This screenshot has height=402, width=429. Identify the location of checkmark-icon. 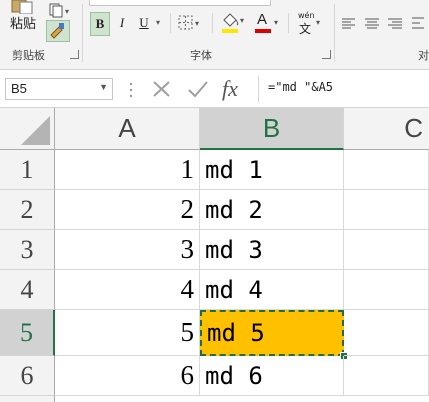
(198, 89).